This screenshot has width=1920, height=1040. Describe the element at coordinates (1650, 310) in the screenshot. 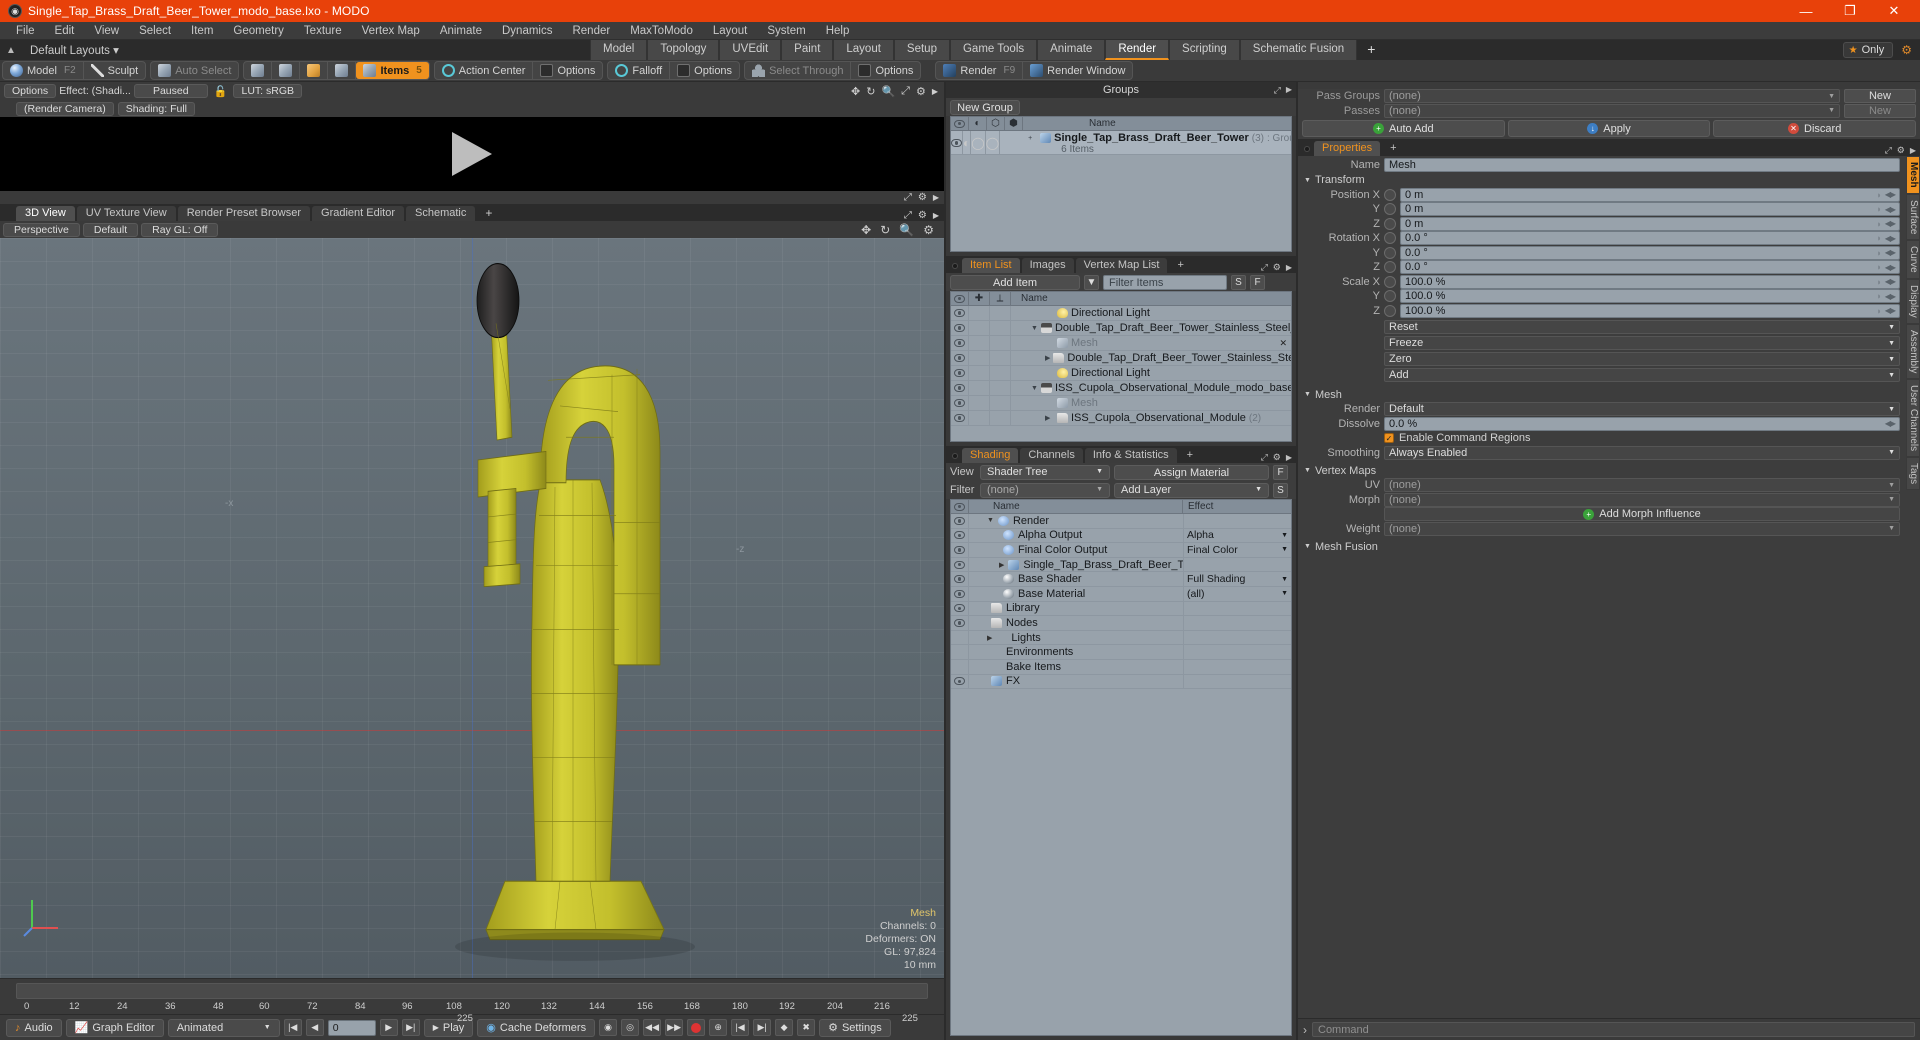

I see `transform-row-field: 100.0 % ◗ ◀▶` at that location.